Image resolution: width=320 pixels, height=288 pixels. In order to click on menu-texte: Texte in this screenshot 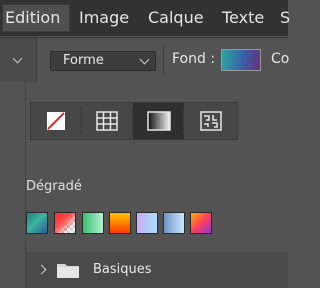, I will do `click(243, 18)`.